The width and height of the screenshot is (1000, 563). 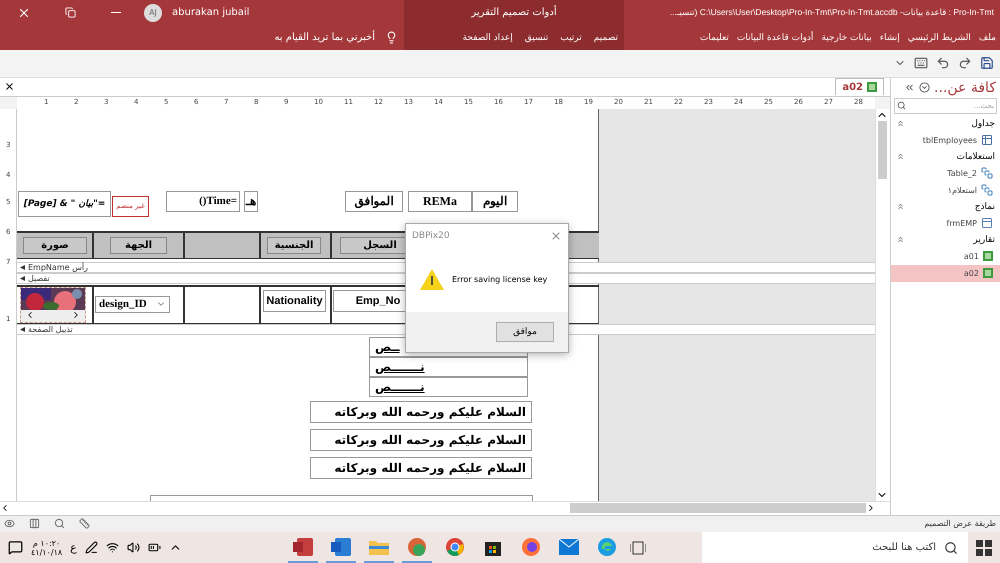 I want to click on context-title: أدوات تصميم التقرير, so click(x=514, y=12).